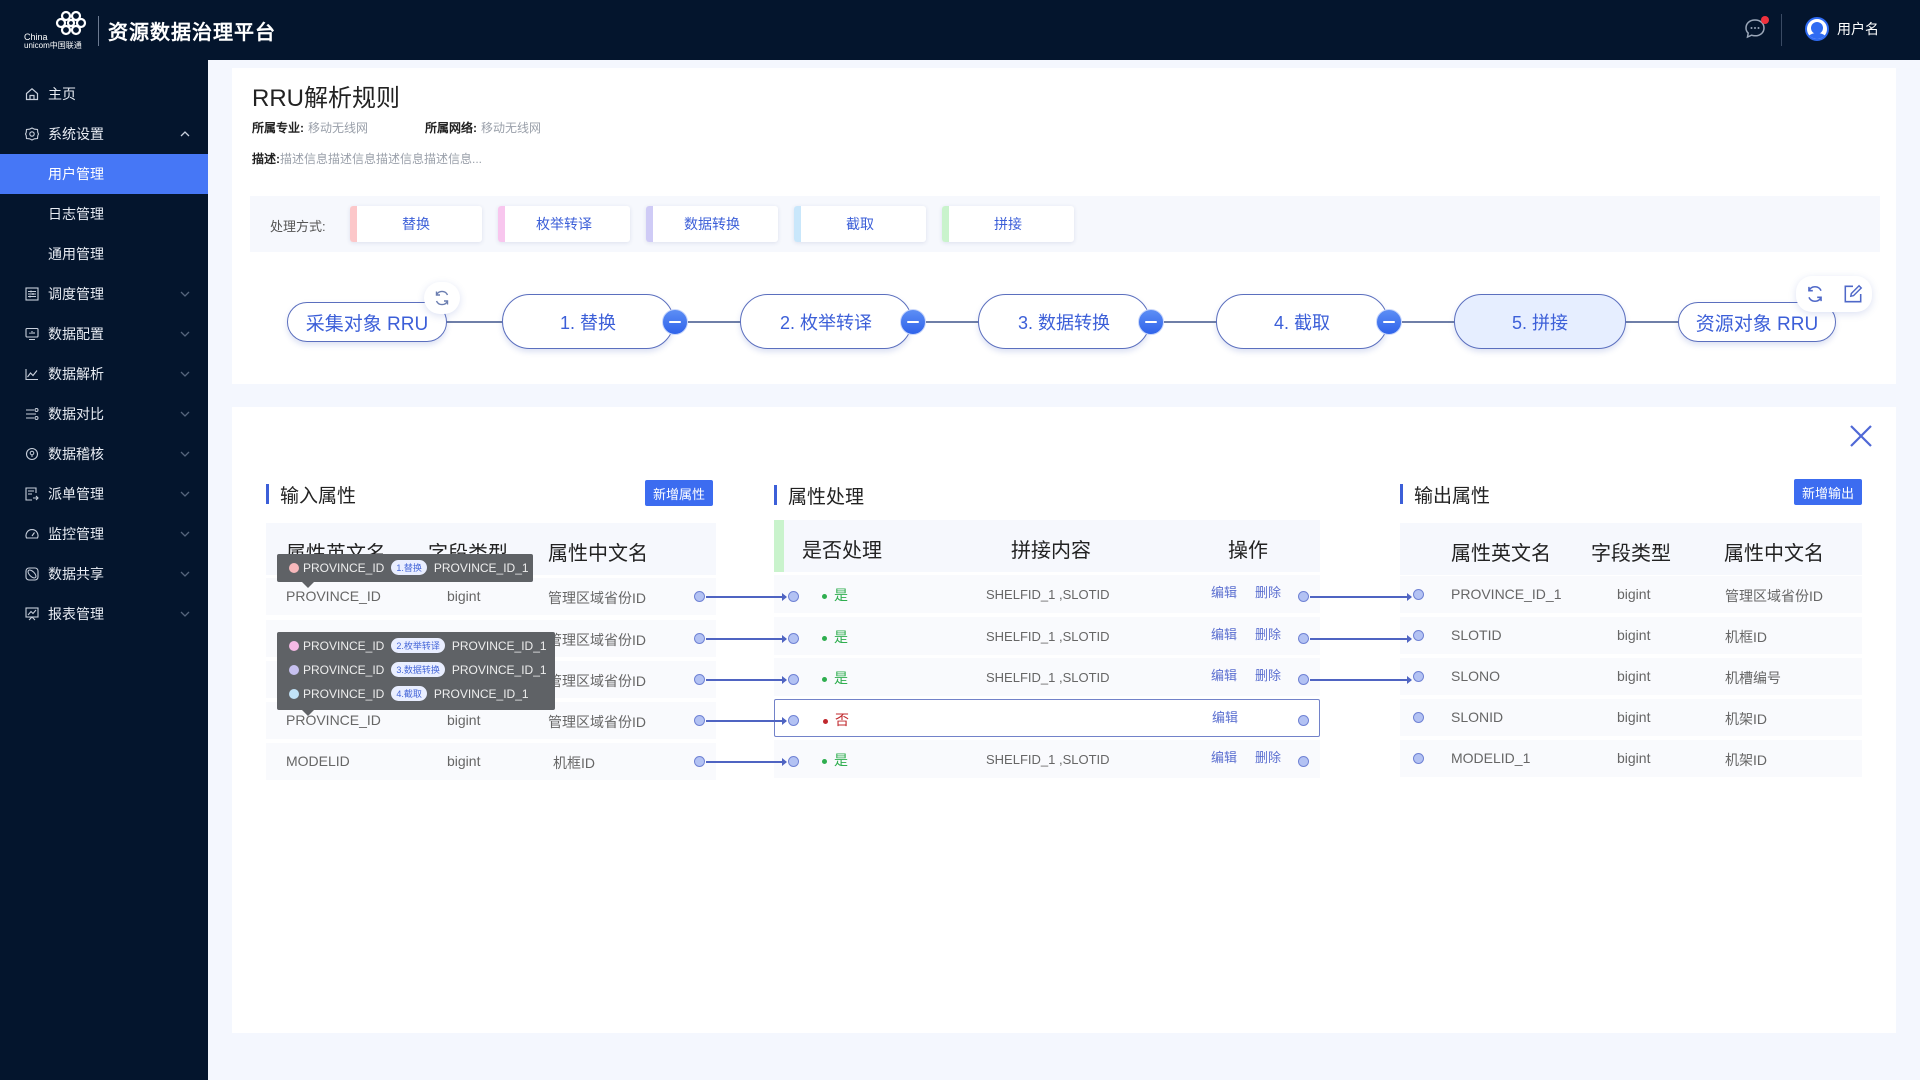 The height and width of the screenshot is (1080, 1920). What do you see at coordinates (1064, 321) in the screenshot?
I see `flow-step-3: 3. 数据转换` at bounding box center [1064, 321].